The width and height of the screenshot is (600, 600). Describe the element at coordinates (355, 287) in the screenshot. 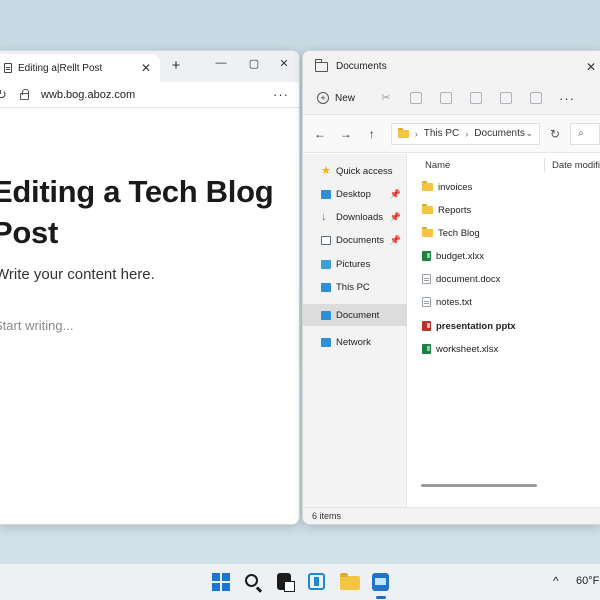

I see `sidebar-item-this-pc: This PC` at that location.